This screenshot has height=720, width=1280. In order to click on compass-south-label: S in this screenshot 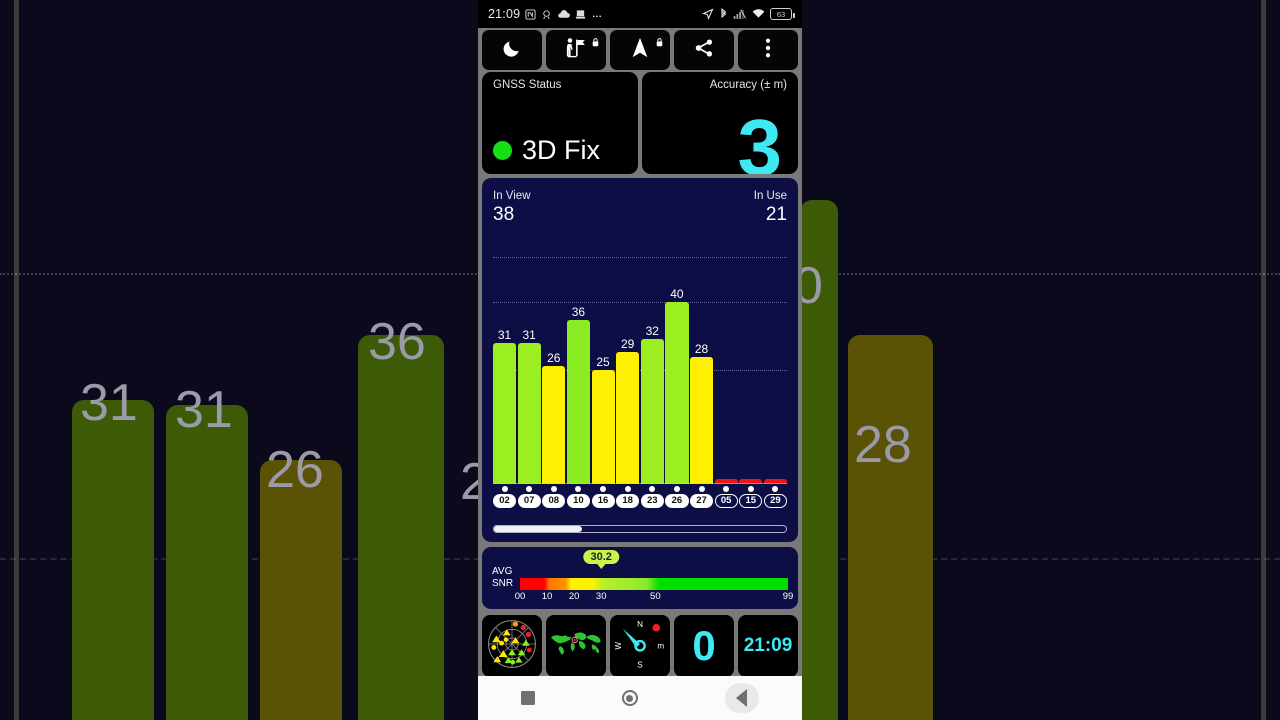, I will do `click(640, 664)`.